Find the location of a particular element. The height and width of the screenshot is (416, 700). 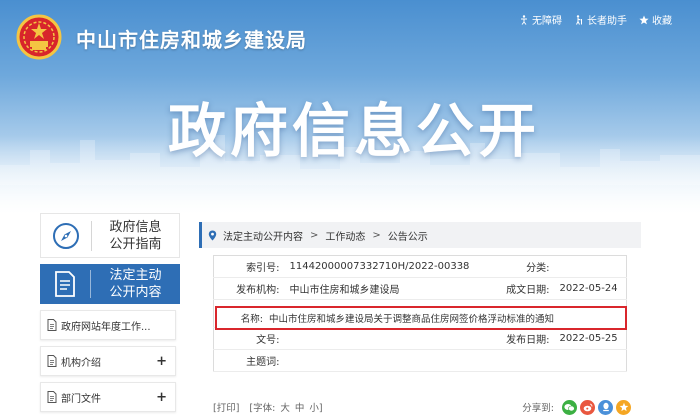

guide-label-line1: 政府信息 is located at coordinates (135, 227).